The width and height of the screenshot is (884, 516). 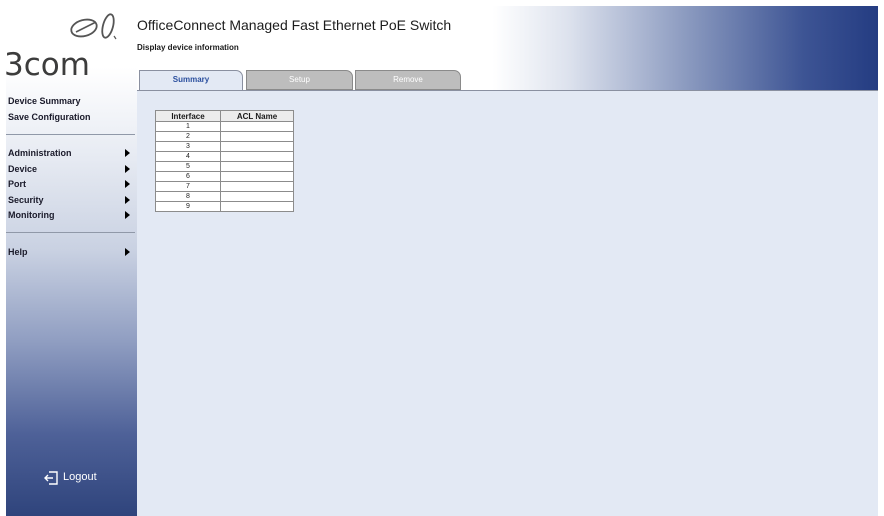 I want to click on column-header-interface: Interface, so click(x=188, y=116).